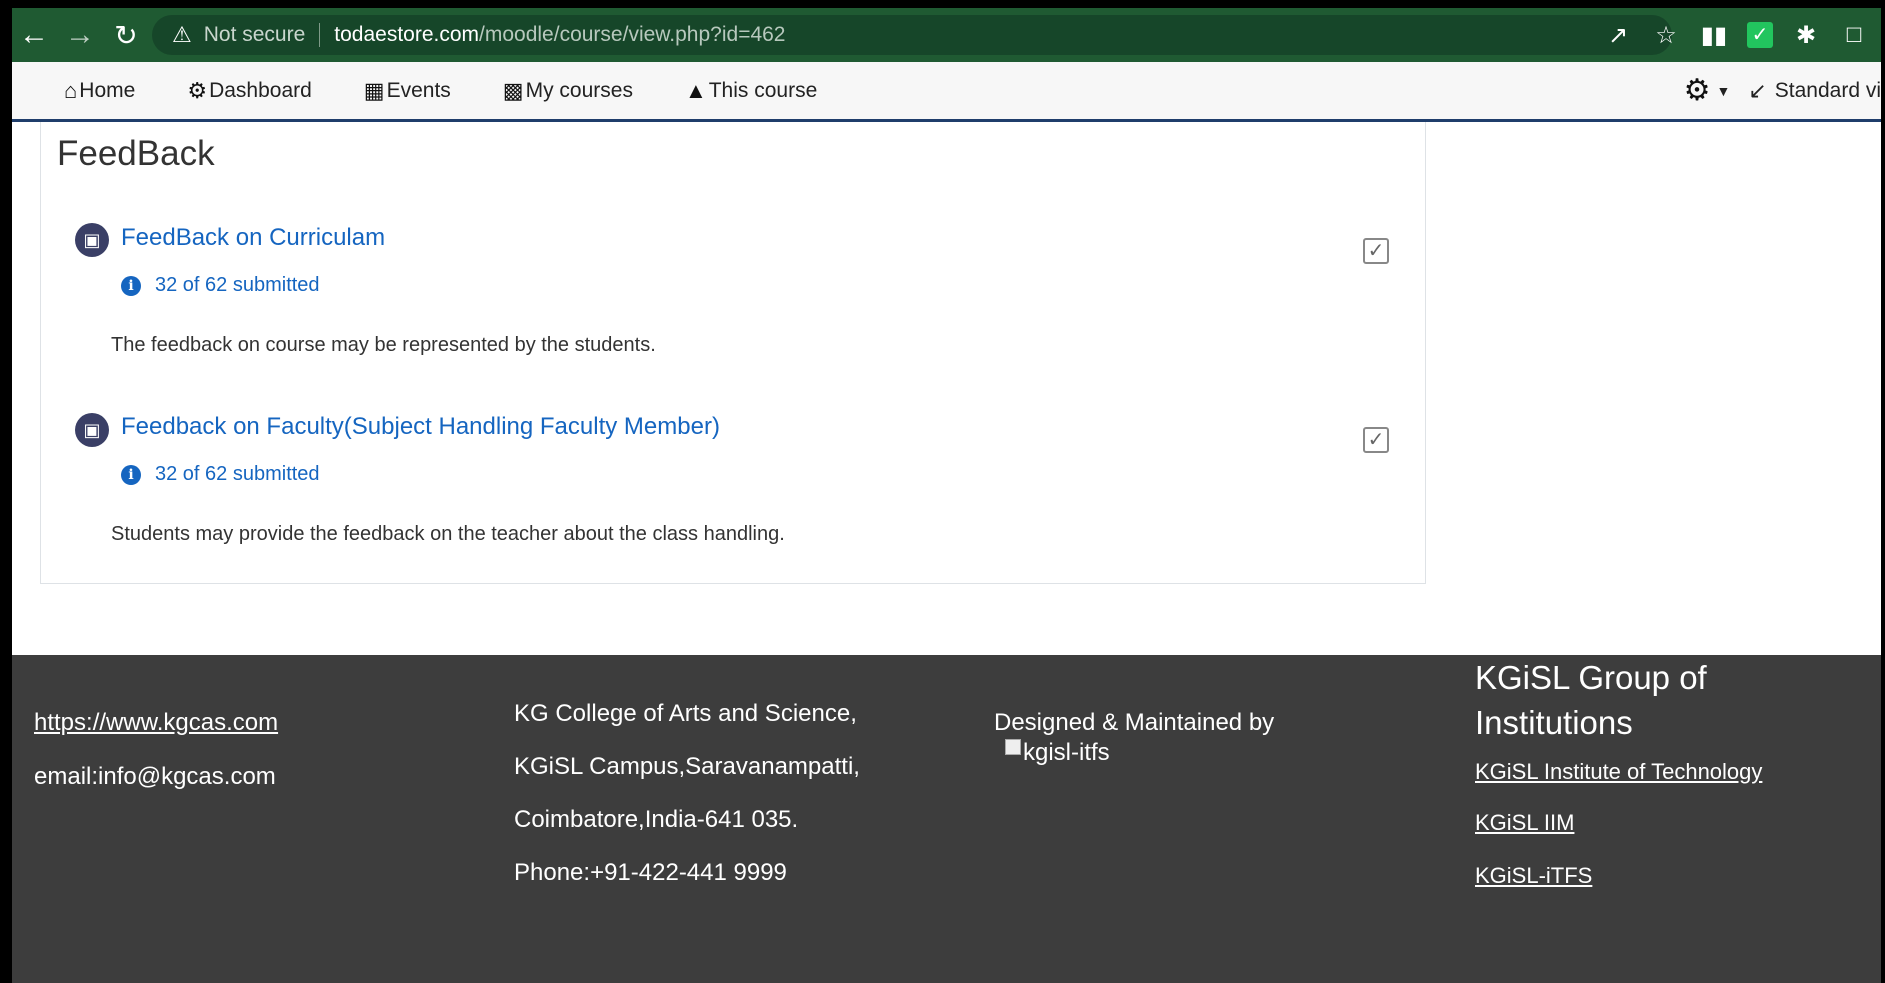  Describe the element at coordinates (632, 34) in the screenshot. I see `url-path: /moodle/course/view.php?id=462` at that location.